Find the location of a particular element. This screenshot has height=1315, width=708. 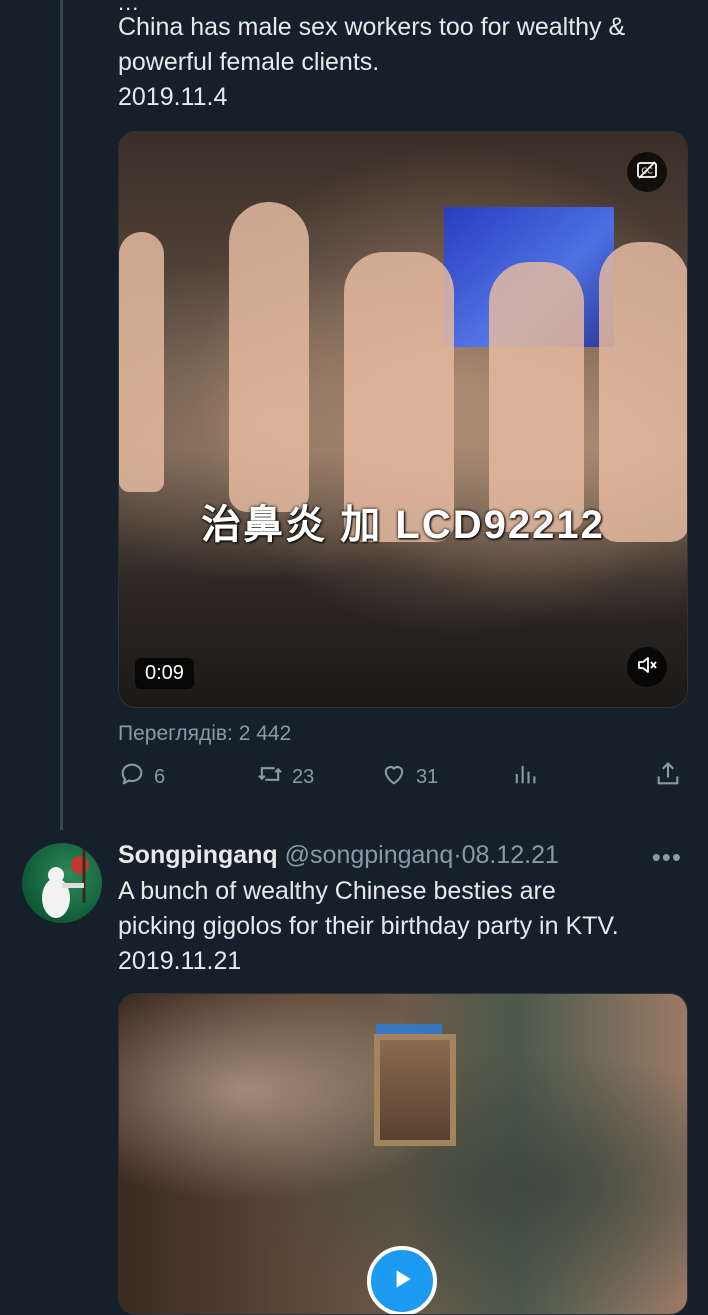

retweet-icon is located at coordinates (270, 777).